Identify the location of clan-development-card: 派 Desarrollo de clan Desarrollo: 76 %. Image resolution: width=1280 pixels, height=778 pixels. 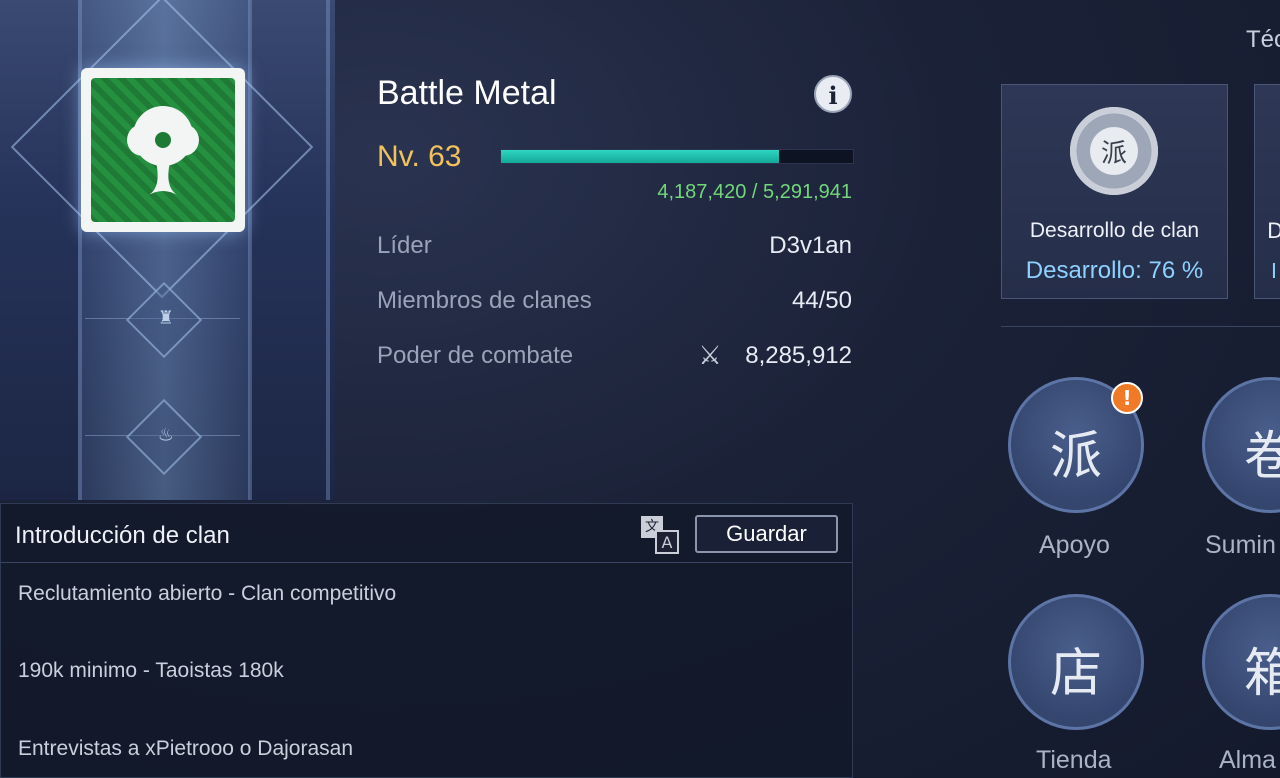
(1114, 191).